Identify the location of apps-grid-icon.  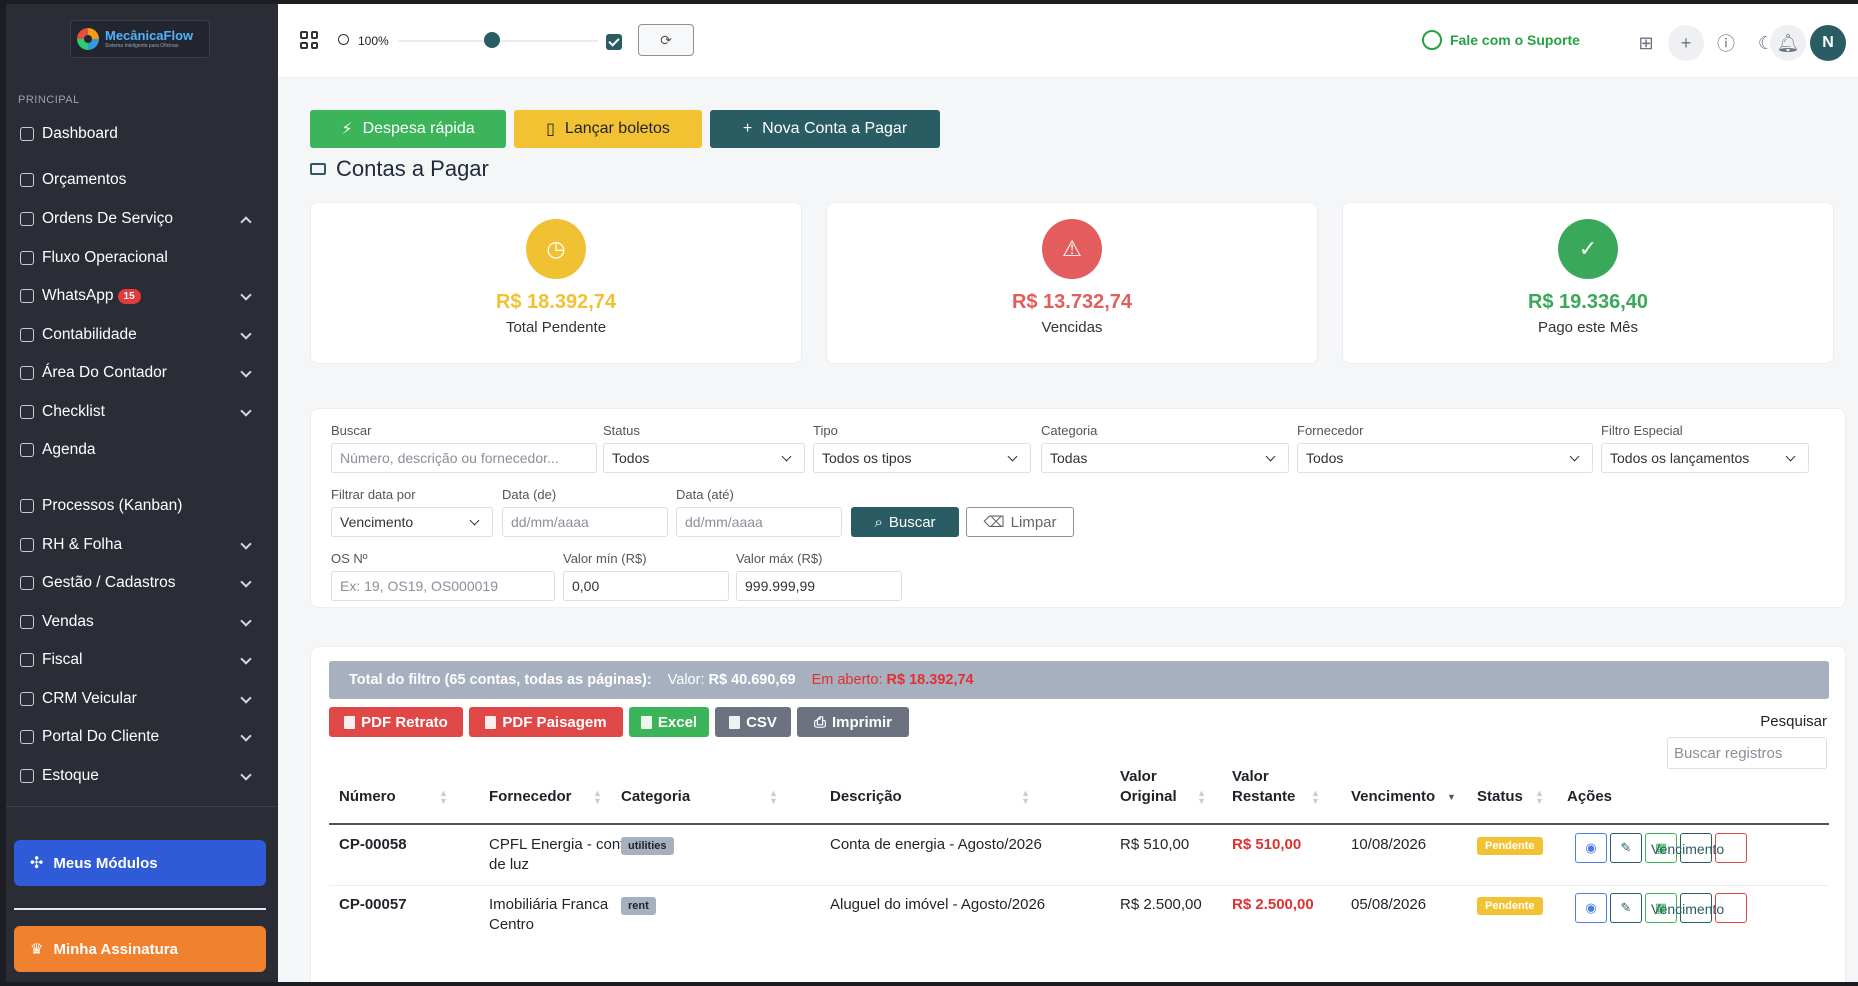
(309, 40).